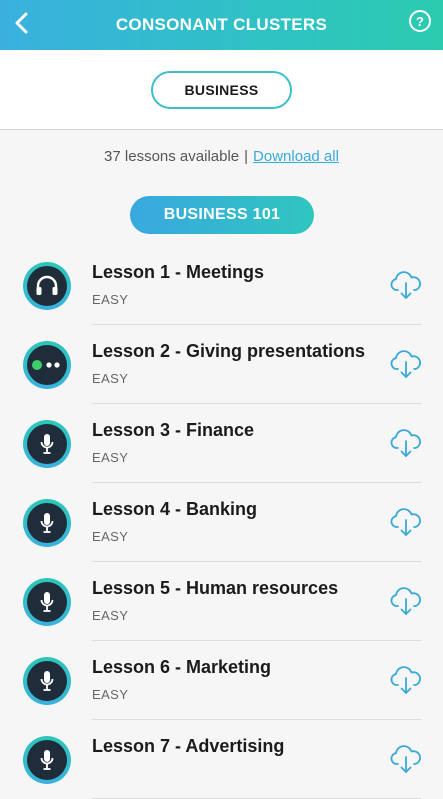 The height and width of the screenshot is (799, 443). What do you see at coordinates (420, 21) in the screenshot?
I see `help-button: ?` at bounding box center [420, 21].